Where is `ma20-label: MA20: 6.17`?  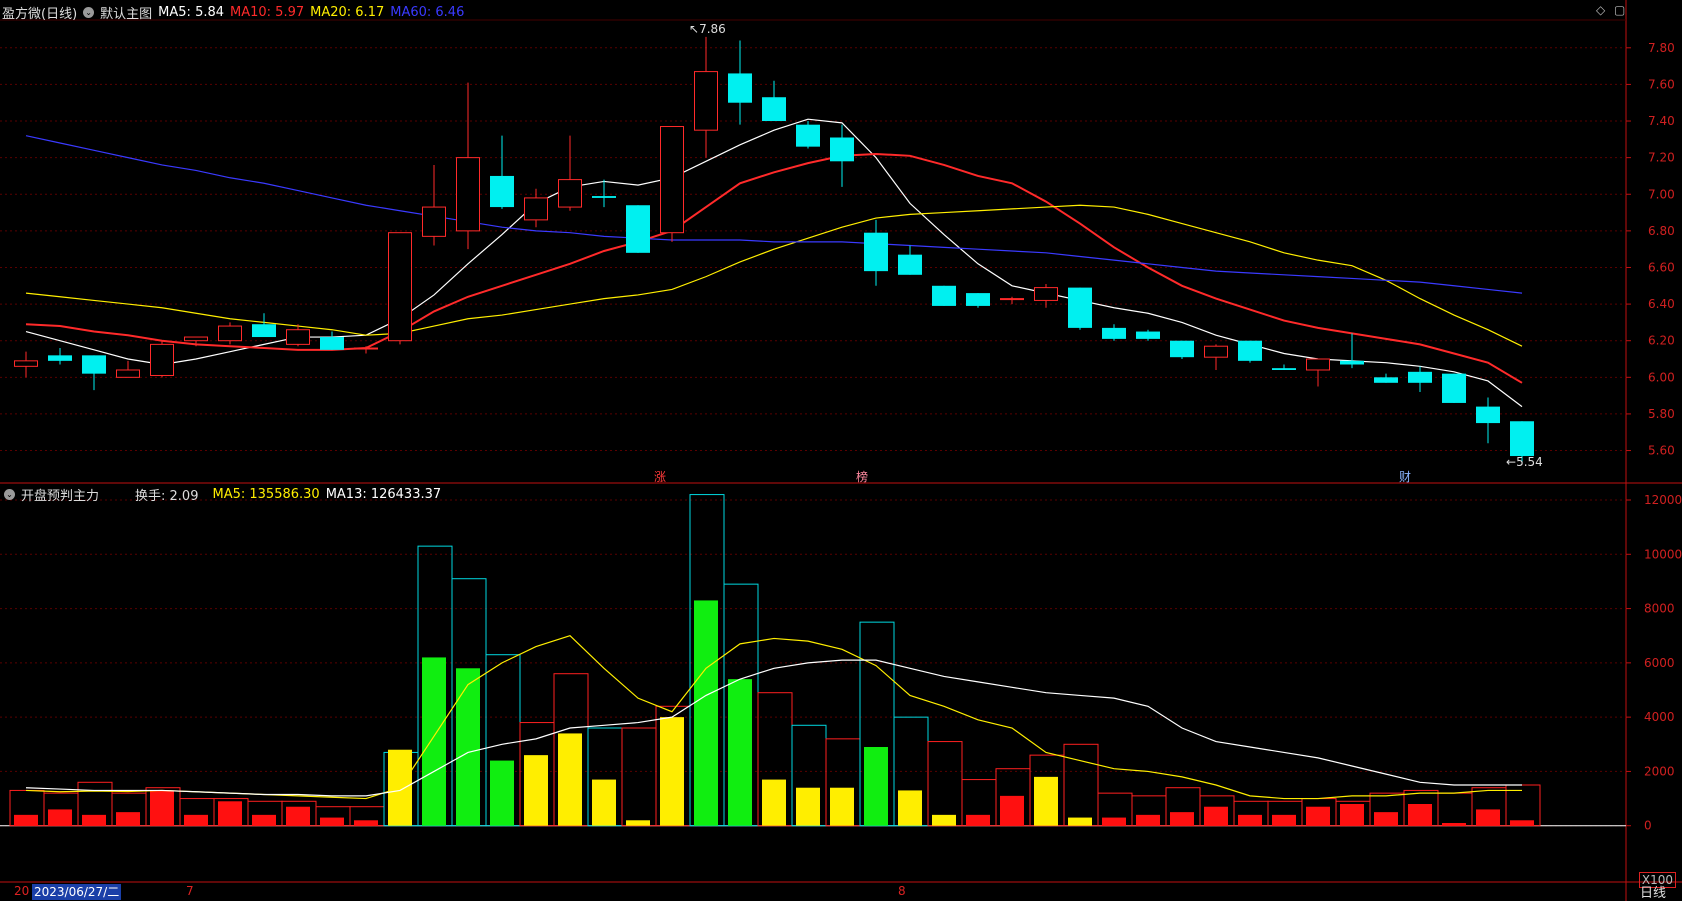 ma20-label: MA20: 6.17 is located at coordinates (347, 12).